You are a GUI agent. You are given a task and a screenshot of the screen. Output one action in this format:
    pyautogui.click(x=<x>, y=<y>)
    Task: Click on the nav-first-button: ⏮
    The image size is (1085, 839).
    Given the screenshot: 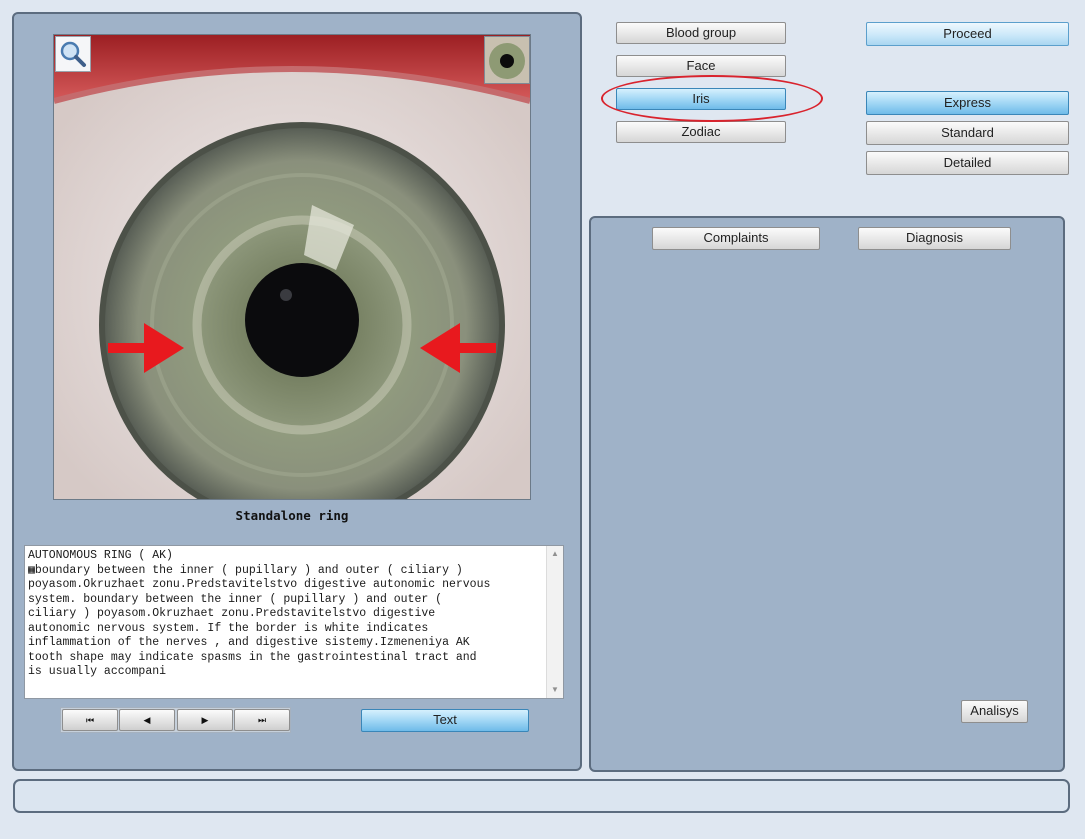 What is the action you would take?
    pyautogui.click(x=90, y=720)
    